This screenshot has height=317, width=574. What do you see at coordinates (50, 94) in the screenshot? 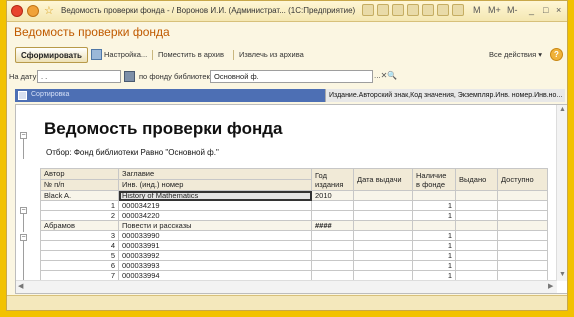
I see `sort-label: Сортировка` at bounding box center [50, 94].